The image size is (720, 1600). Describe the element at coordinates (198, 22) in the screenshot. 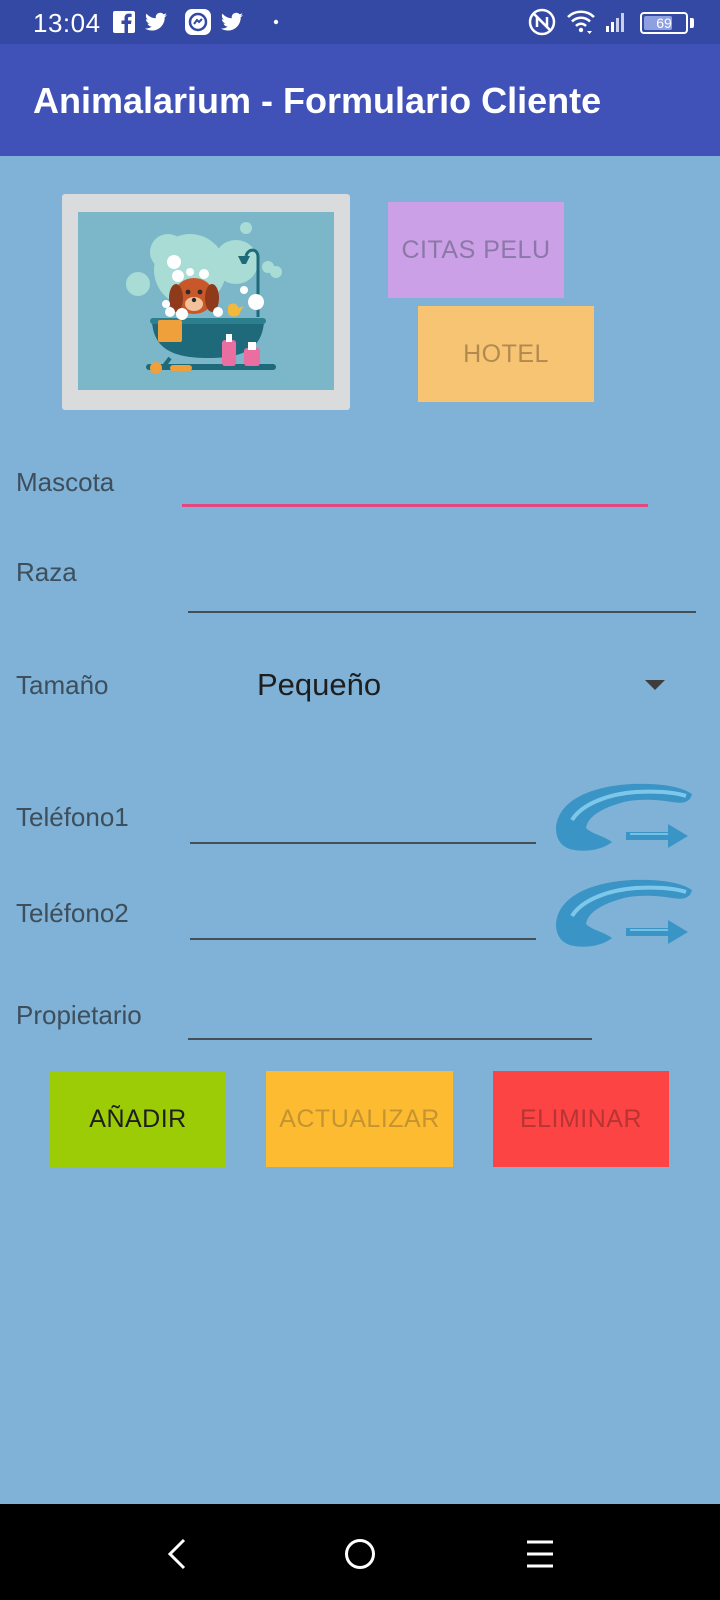

I see `messenger-icon` at that location.